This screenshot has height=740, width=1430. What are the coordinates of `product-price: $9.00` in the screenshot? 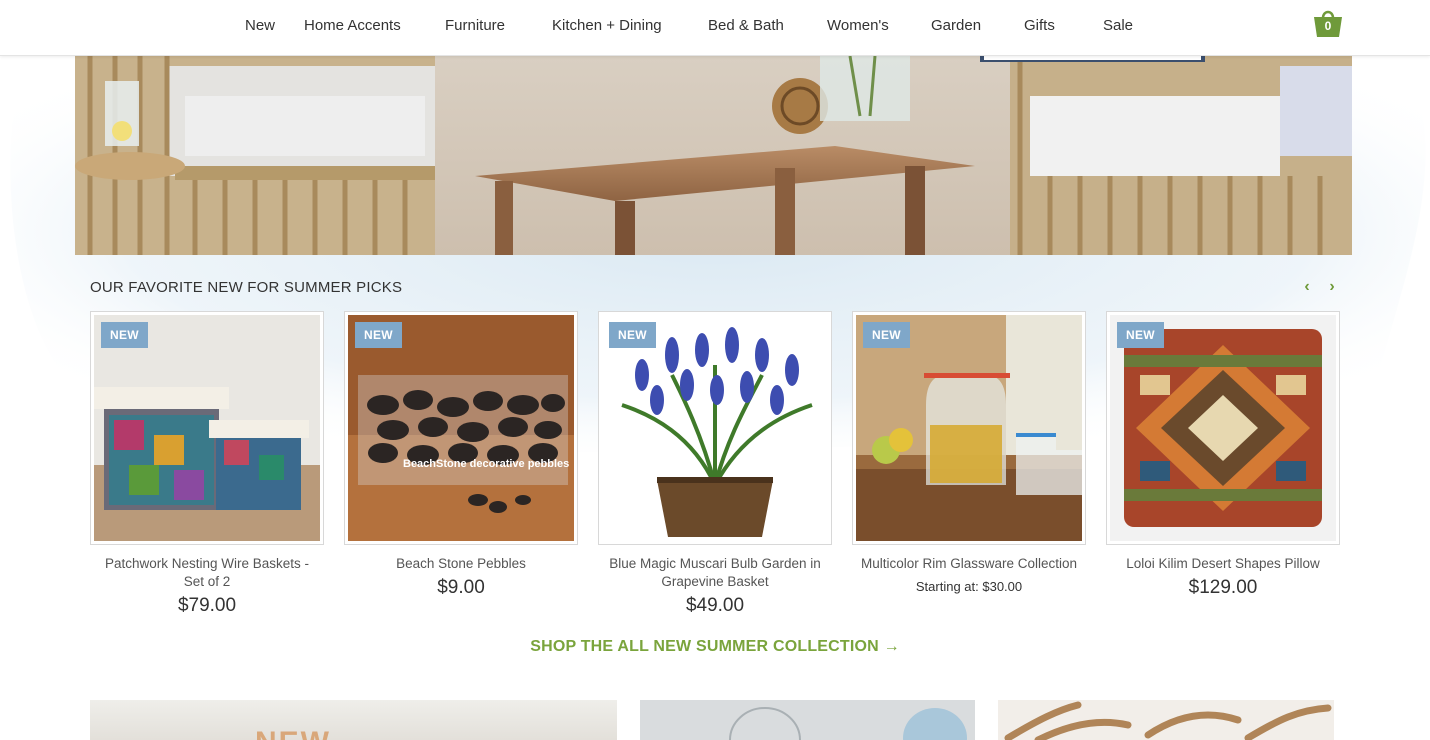 It's located at (461, 587).